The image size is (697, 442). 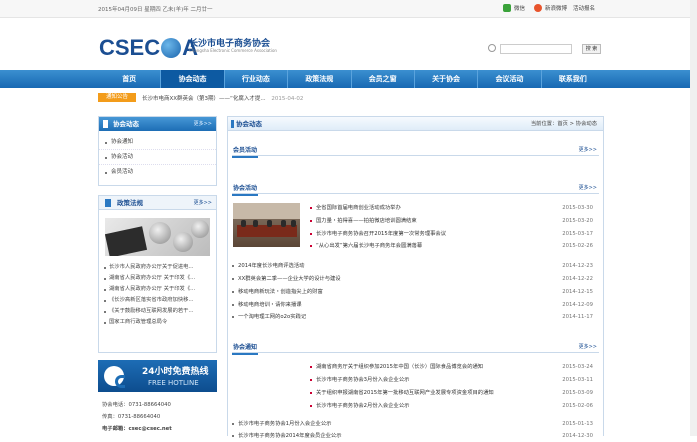 I want to click on notice-item: 长沙市电商XX群英会（第3期）——“化腐入才提... 2015-04-02, so click(x=222, y=98).